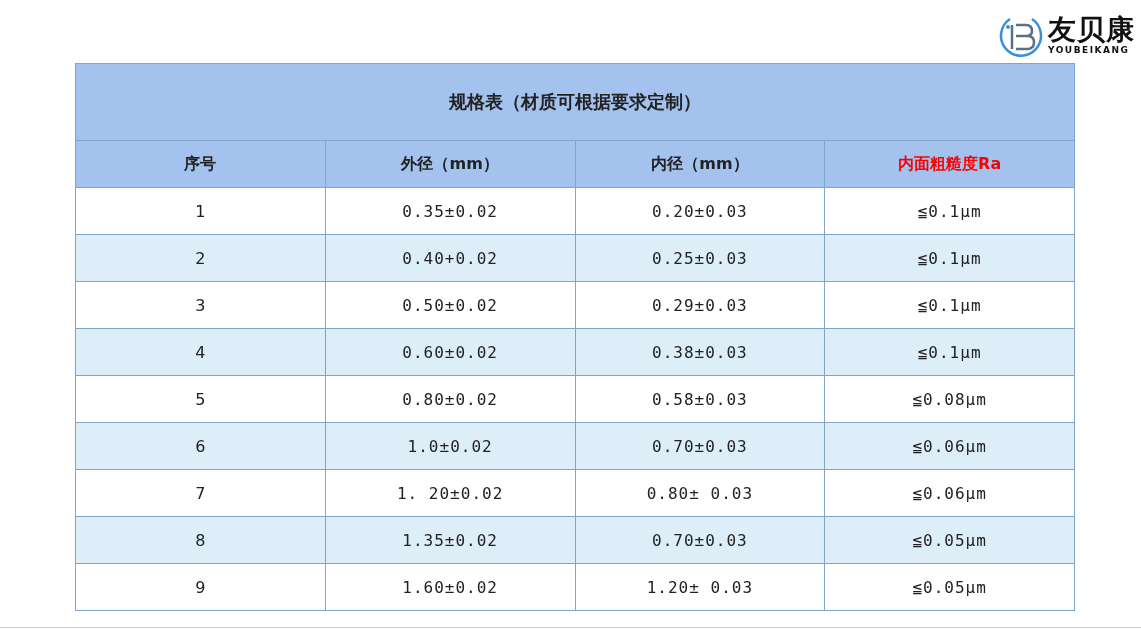  What do you see at coordinates (200, 305) in the screenshot?
I see `table-cell: 3` at bounding box center [200, 305].